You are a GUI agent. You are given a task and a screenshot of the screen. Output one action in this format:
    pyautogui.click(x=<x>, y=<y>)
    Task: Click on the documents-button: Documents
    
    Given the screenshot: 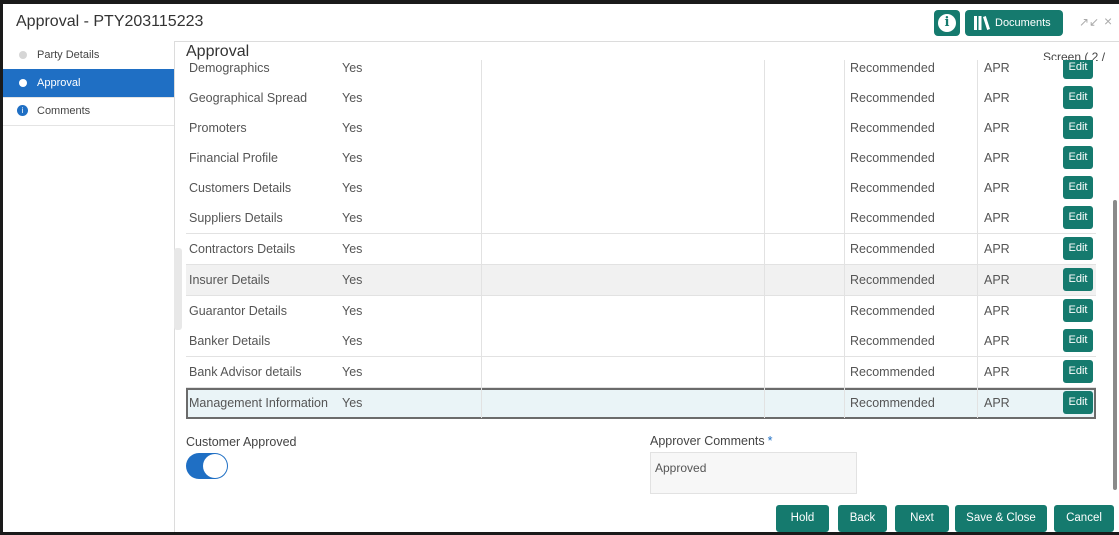 What is the action you would take?
    pyautogui.click(x=1014, y=23)
    